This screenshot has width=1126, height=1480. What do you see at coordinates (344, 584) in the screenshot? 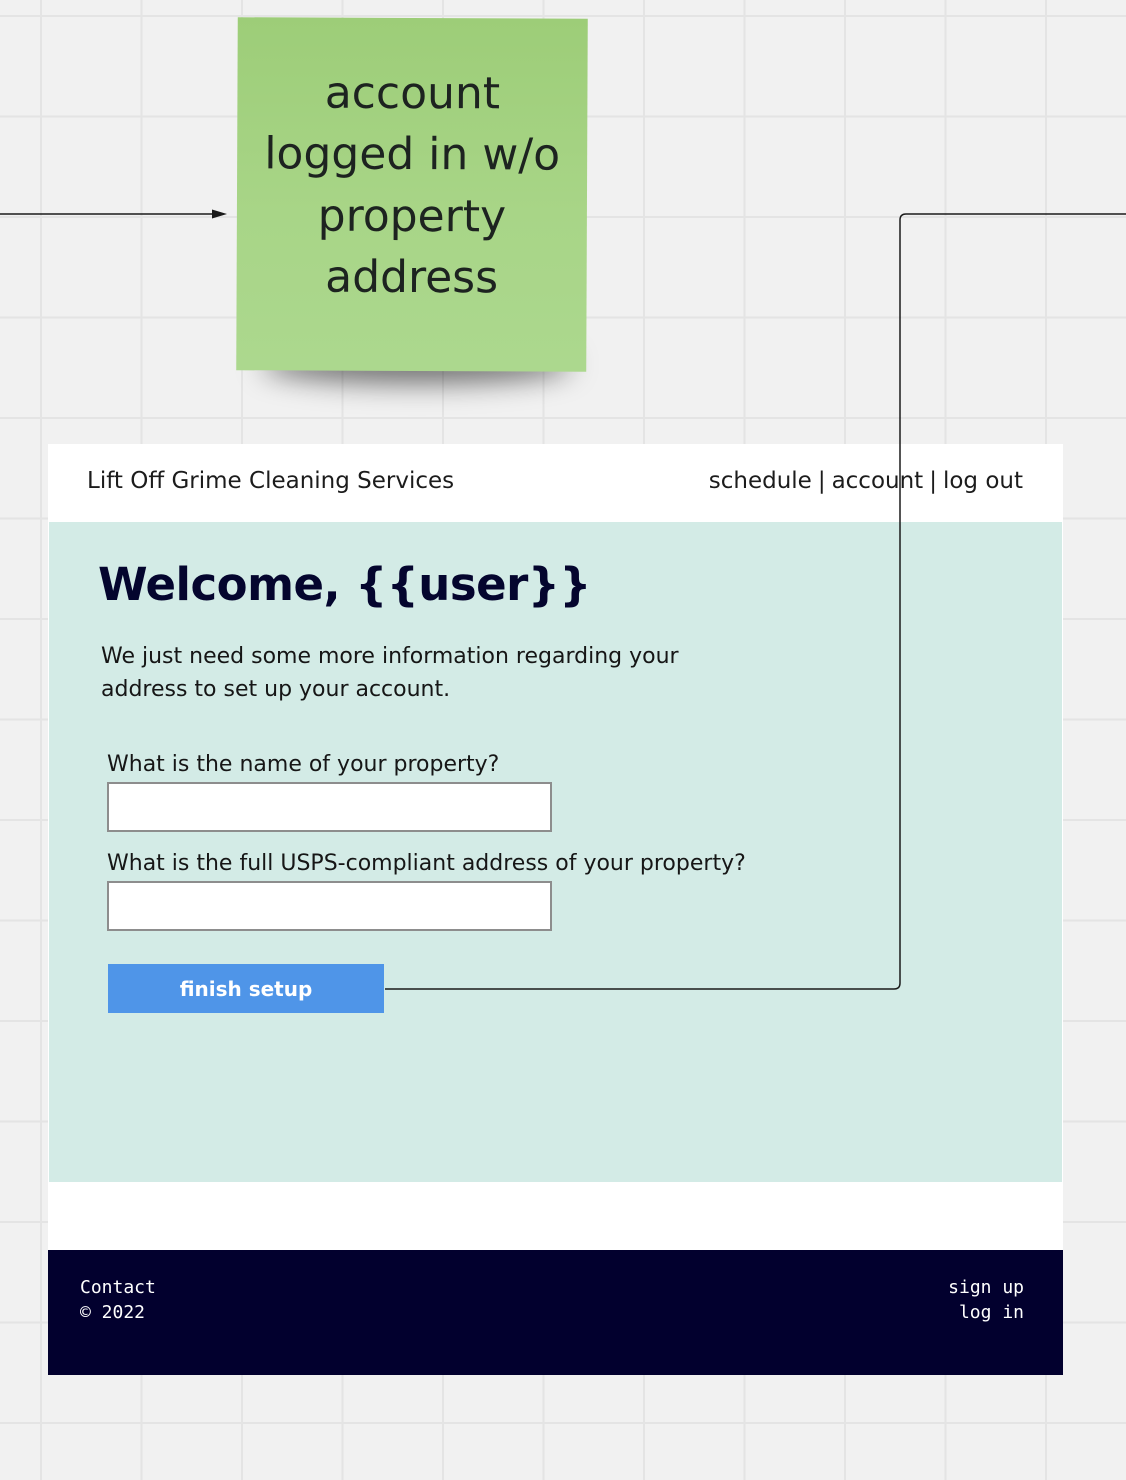
I see `welcome-heading: Welcome, {{user}}` at bounding box center [344, 584].